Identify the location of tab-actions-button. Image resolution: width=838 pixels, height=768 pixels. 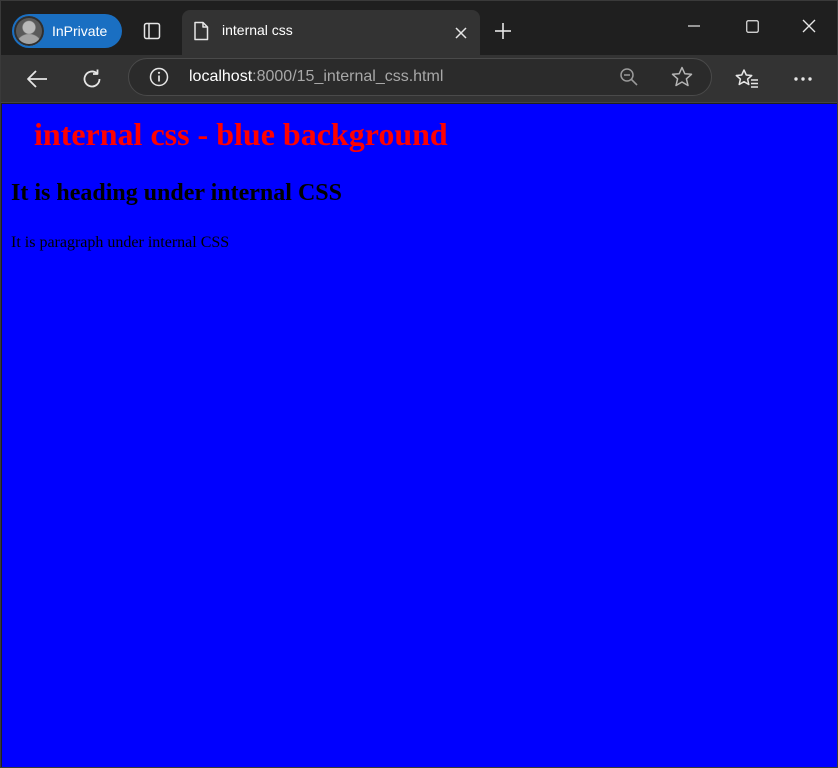
(152, 31).